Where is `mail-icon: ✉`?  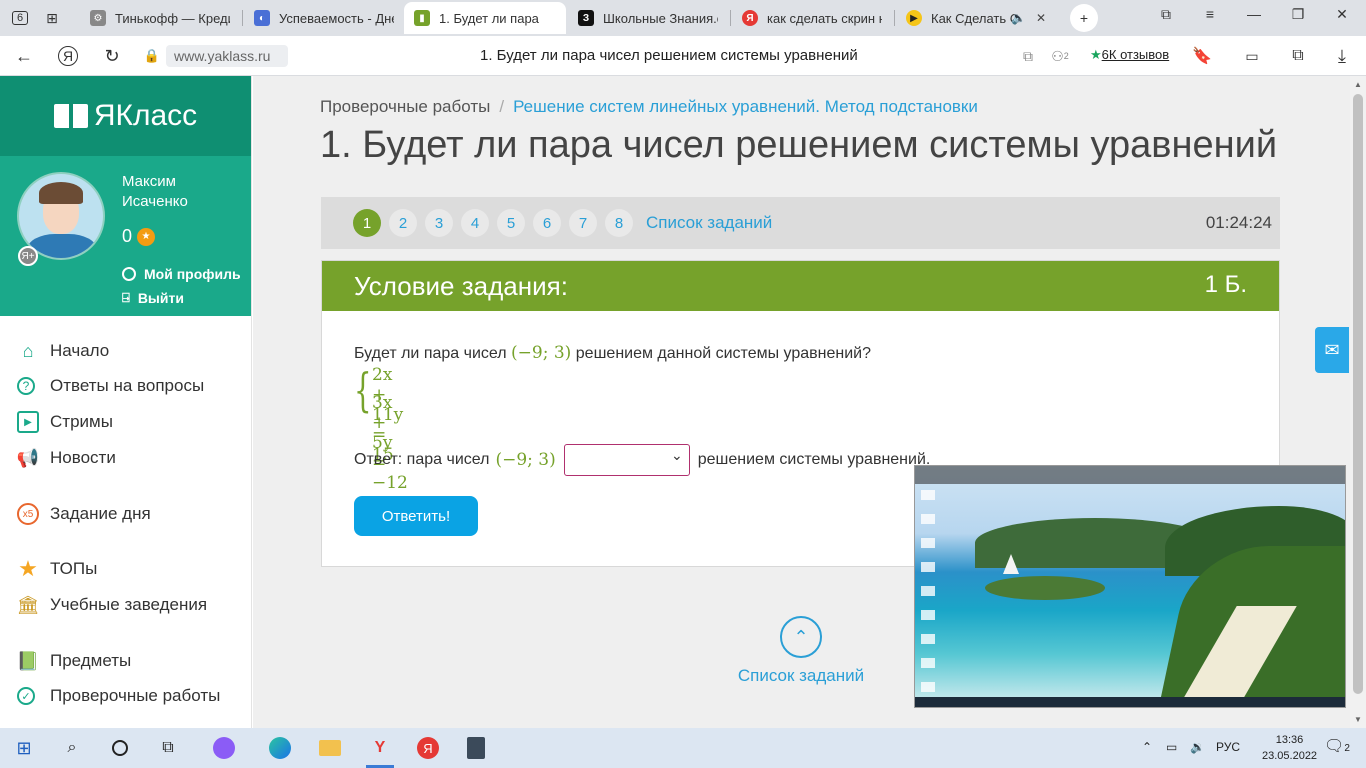 mail-icon: ✉ is located at coordinates (1332, 349).